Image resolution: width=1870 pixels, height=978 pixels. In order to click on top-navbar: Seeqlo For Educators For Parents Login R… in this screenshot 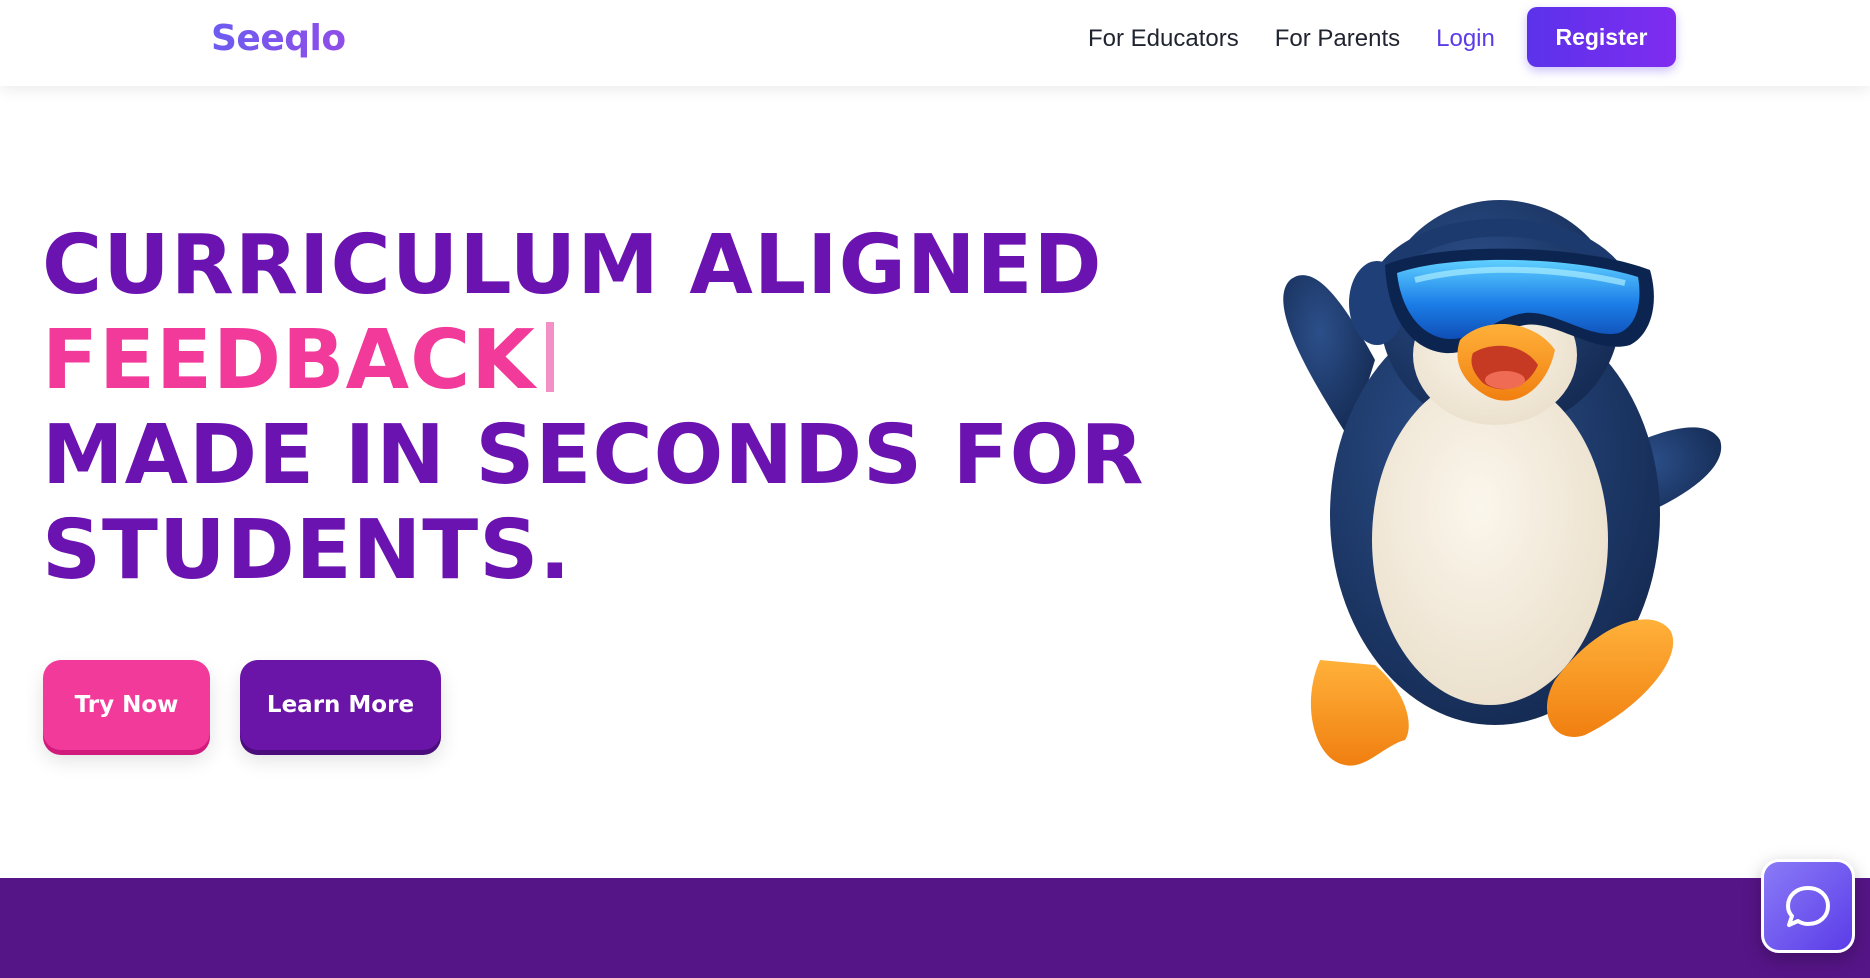, I will do `click(935, 43)`.